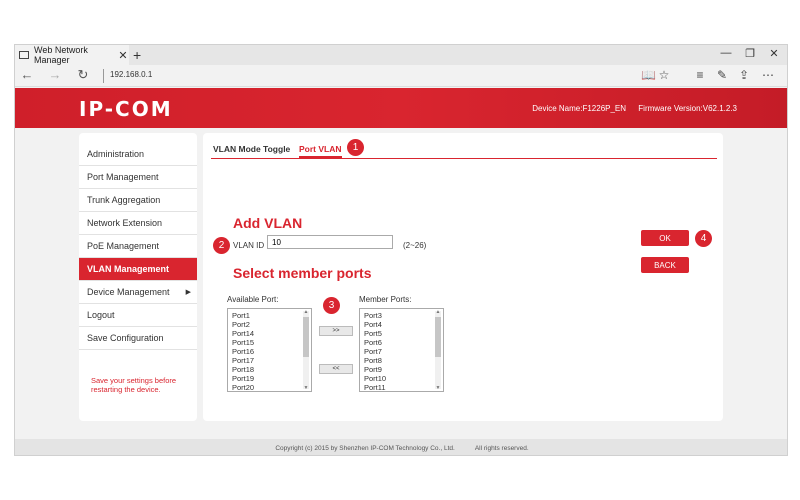  Describe the element at coordinates (128, 292) in the screenshot. I see `sidebar-item-label: Device Management` at that location.